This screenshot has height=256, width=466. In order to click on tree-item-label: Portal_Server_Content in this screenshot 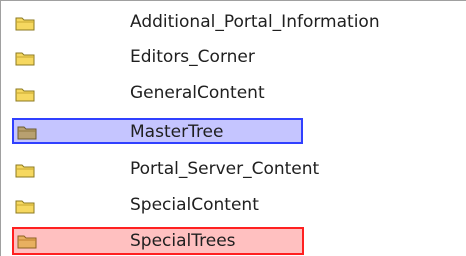, I will do `click(225, 169)`.